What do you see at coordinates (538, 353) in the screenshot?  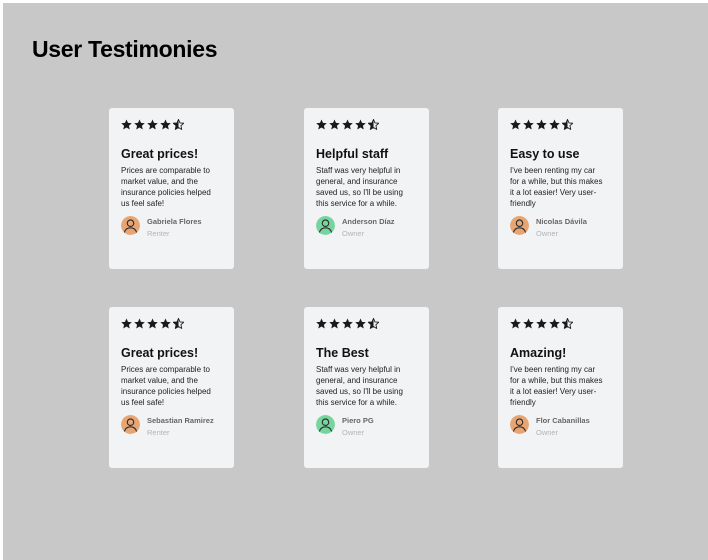 I see `testimonial-title: Amazing!` at bounding box center [538, 353].